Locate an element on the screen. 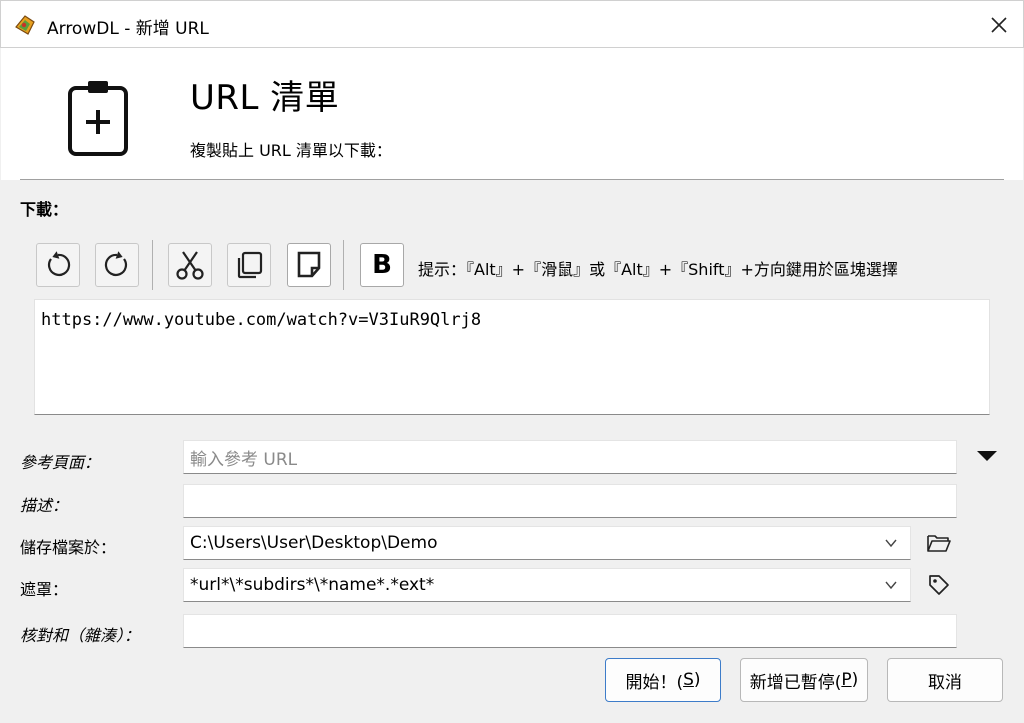 The width and height of the screenshot is (1024, 723). save-to-label: 儲存檔案於： is located at coordinates (68, 547).